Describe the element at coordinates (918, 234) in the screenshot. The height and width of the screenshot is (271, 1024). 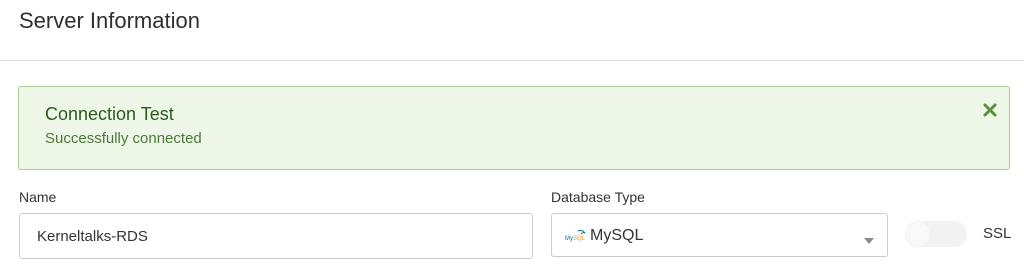
I see `ssl-toggle-knob` at that location.